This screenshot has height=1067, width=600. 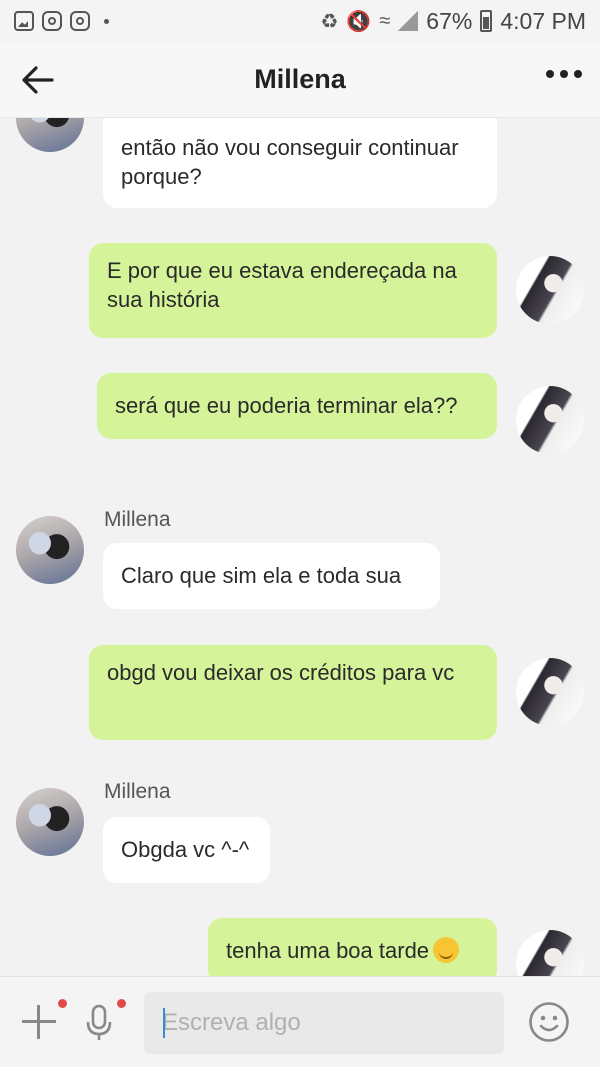 I want to click on outgoing-message-bubble: obgd vou deixar os créditos para vc, so click(x=293, y=692).